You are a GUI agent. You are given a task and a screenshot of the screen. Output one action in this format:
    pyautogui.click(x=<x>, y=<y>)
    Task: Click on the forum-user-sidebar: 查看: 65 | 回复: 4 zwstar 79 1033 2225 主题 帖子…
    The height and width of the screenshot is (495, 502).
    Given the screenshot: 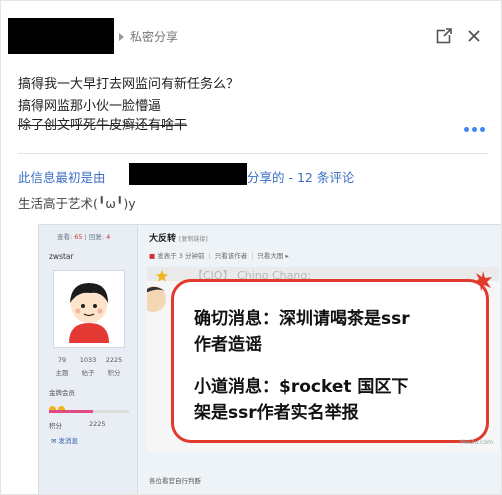 What is the action you would take?
    pyautogui.click(x=88, y=359)
    